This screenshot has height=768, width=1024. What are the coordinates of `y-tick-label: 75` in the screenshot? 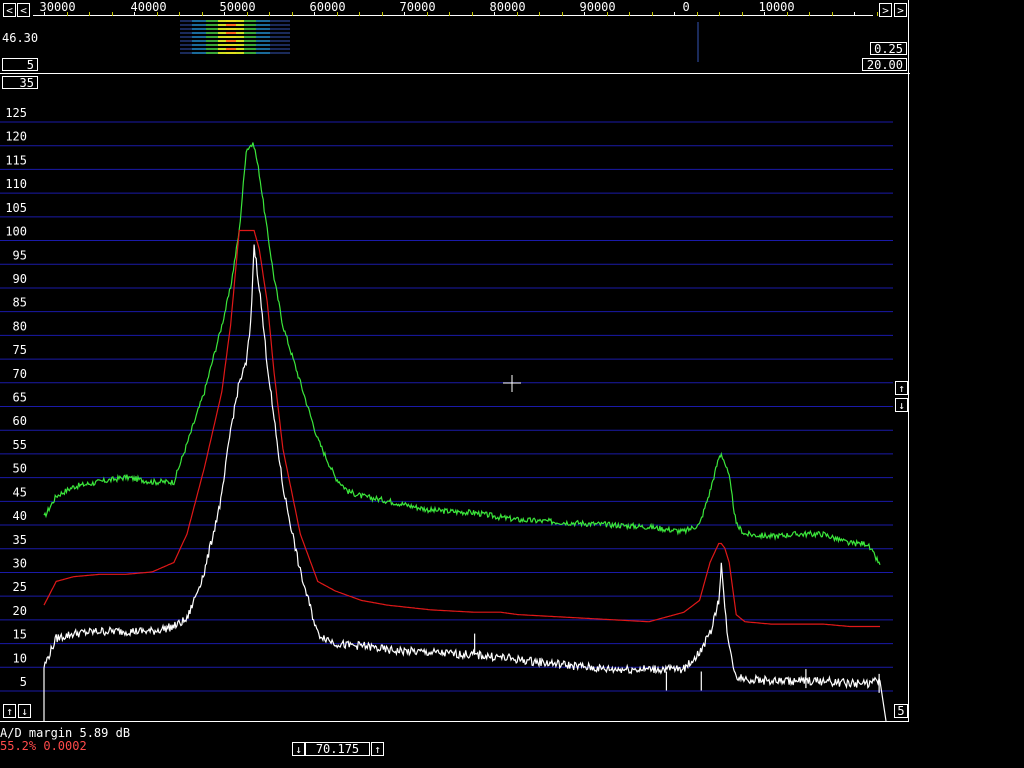 It's located at (20, 350).